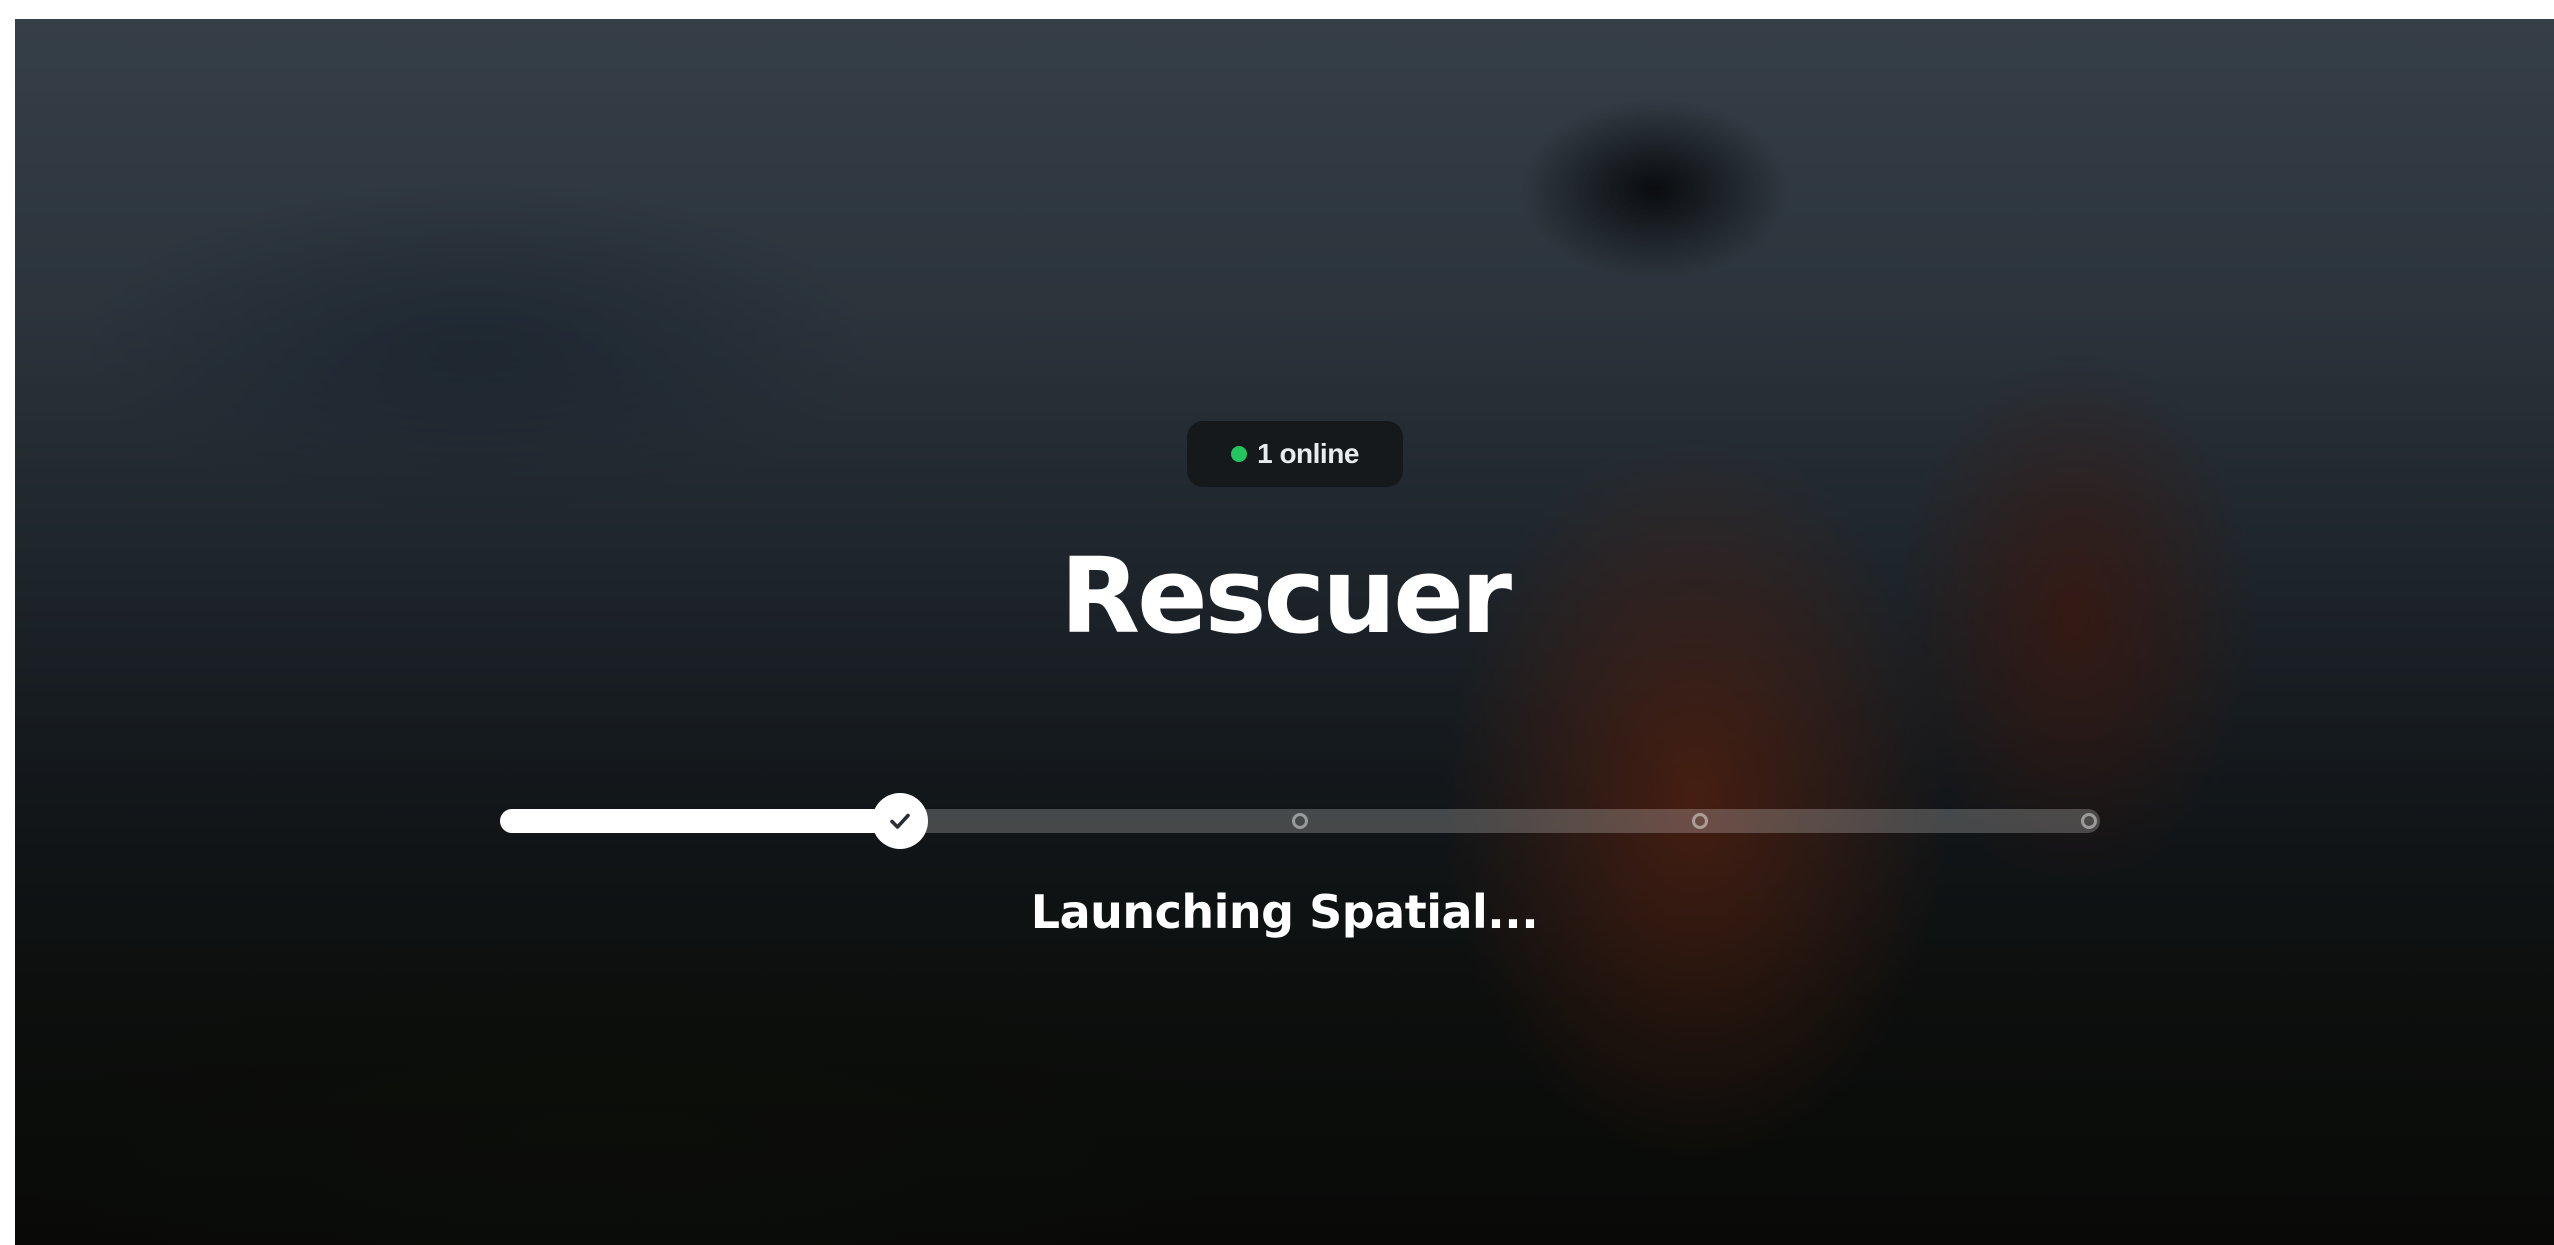 This screenshot has width=2554, height=1245. Describe the element at coordinates (1285, 596) in the screenshot. I see `app-title: Rescuer` at that location.